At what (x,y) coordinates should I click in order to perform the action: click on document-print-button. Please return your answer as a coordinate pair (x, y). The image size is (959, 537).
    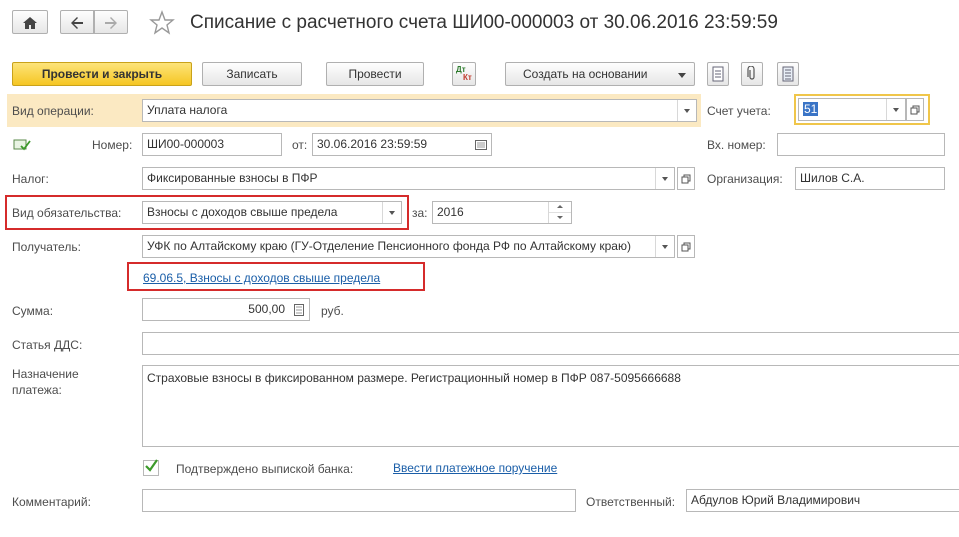
    Looking at the image, I should click on (718, 74).